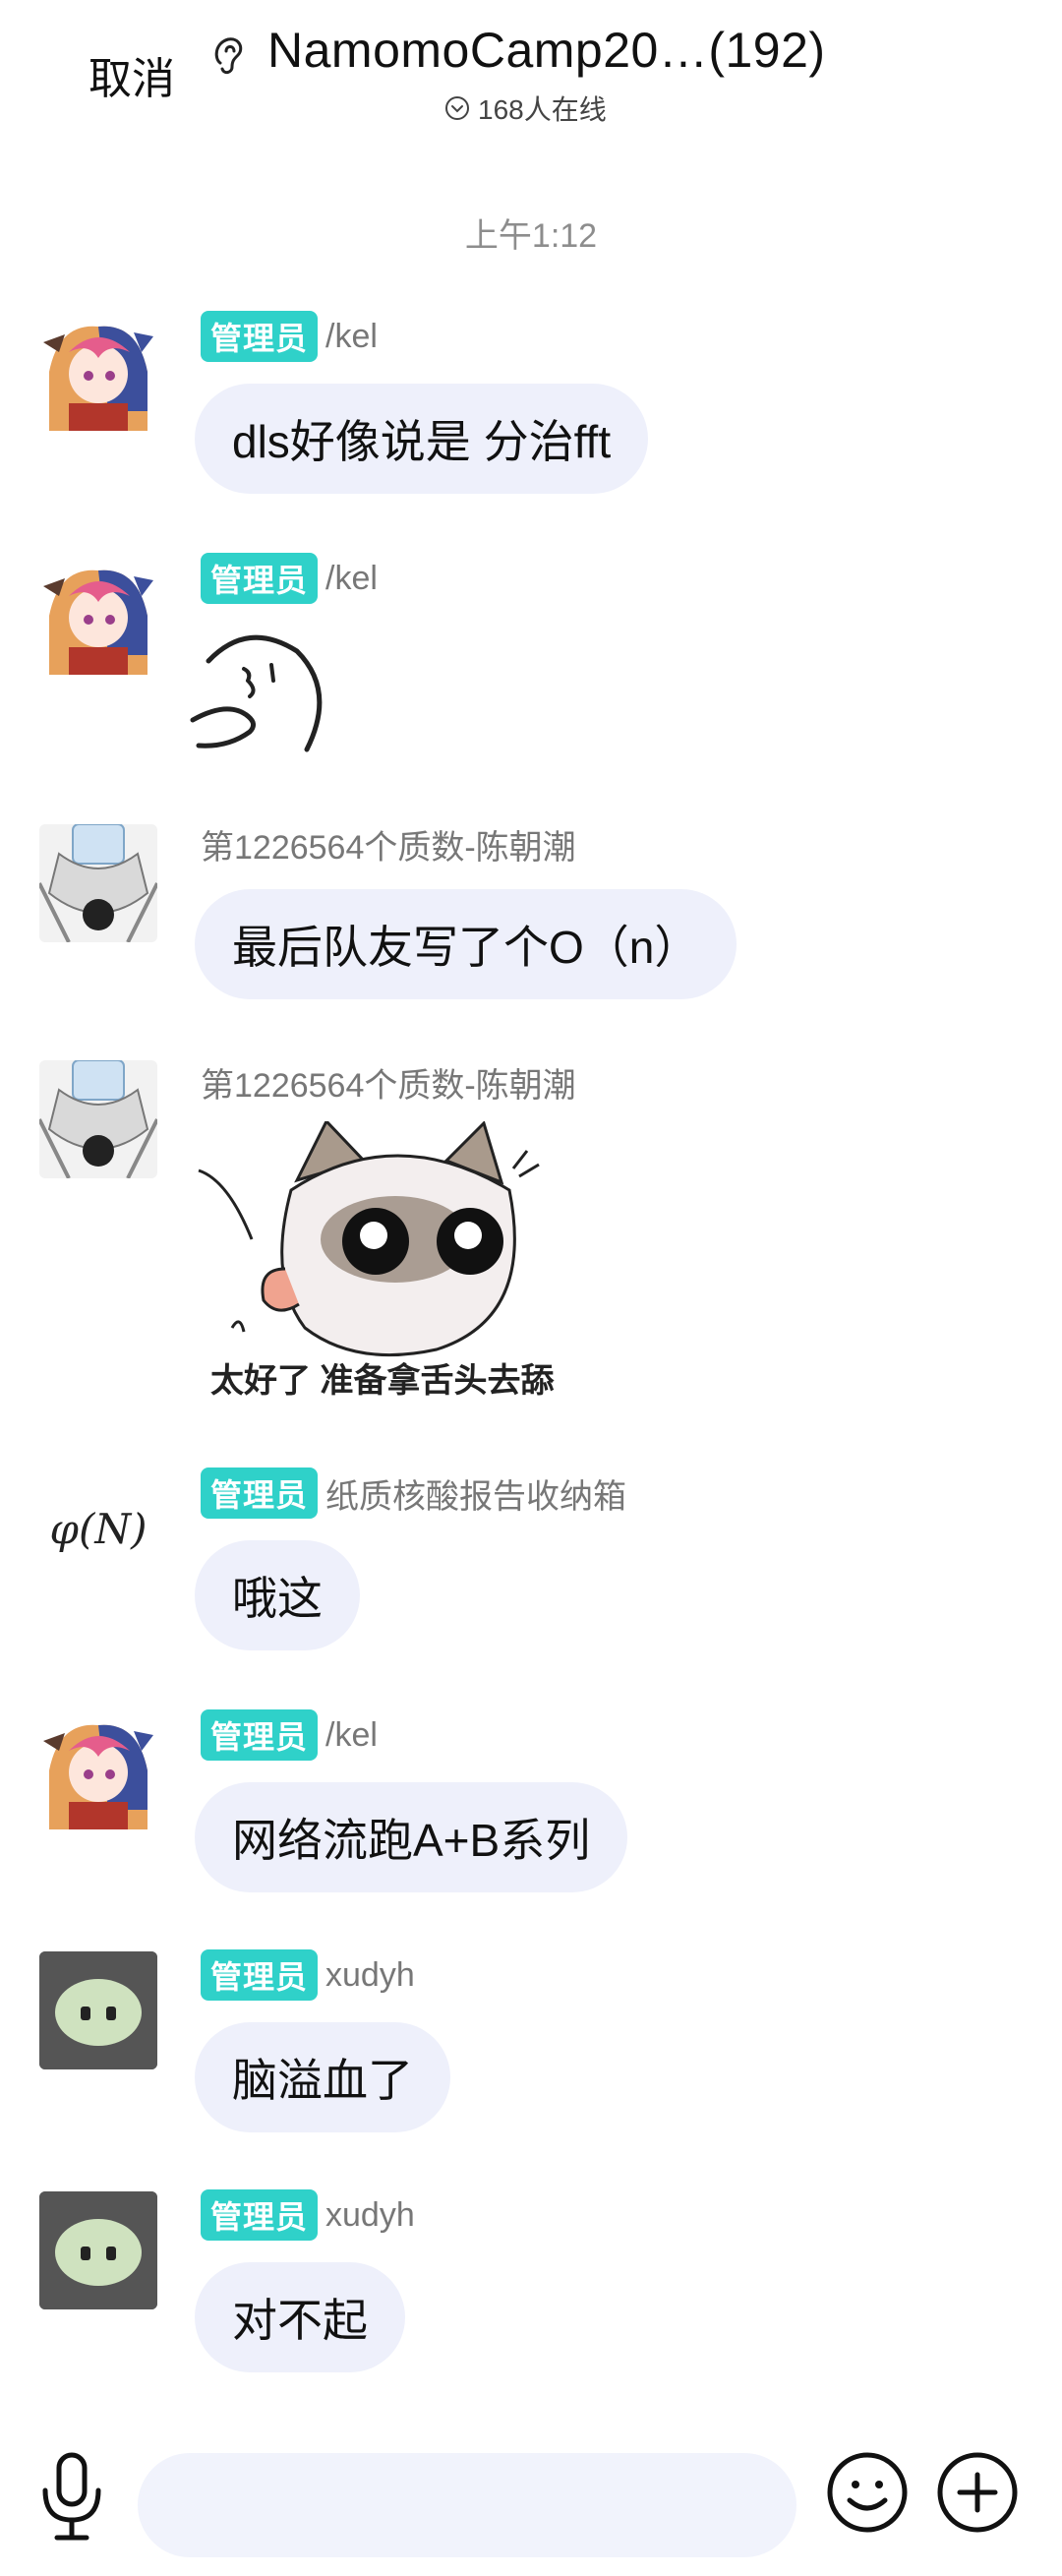 The height and width of the screenshot is (2576, 1062). What do you see at coordinates (411, 1841) in the screenshot?
I see `message-text: 网络流跑A+B系列` at bounding box center [411, 1841].